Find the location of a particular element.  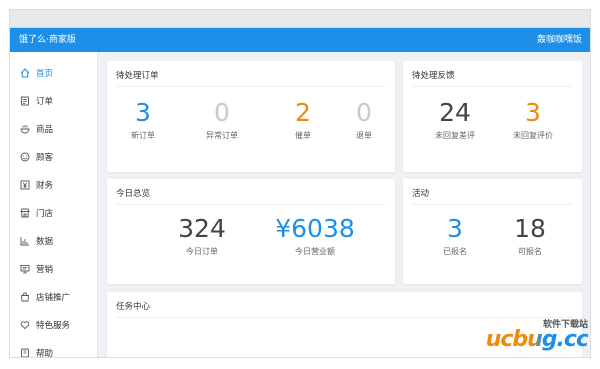

sidebar-item-label: 商品 is located at coordinates (45, 130).